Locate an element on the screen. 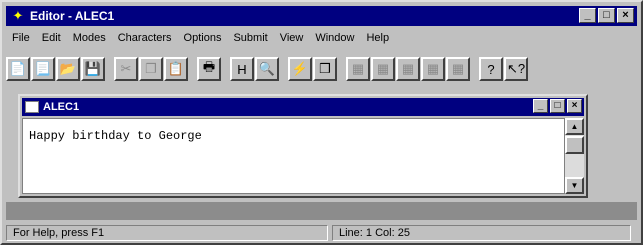  toolbar-group: ▦ ▦ ▦ ▦ ▦ is located at coordinates (408, 69).